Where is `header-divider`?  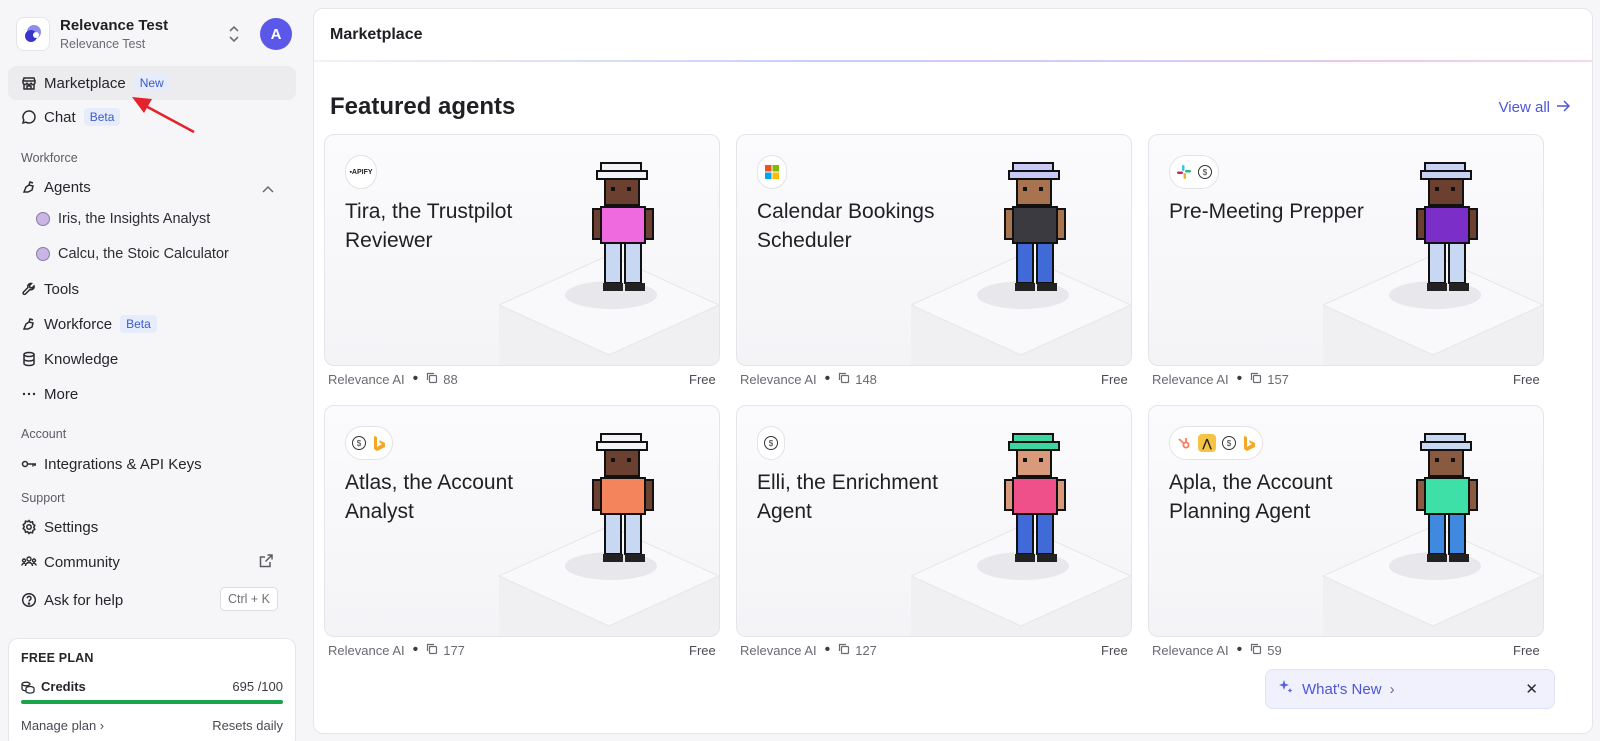
header-divider is located at coordinates (953, 61).